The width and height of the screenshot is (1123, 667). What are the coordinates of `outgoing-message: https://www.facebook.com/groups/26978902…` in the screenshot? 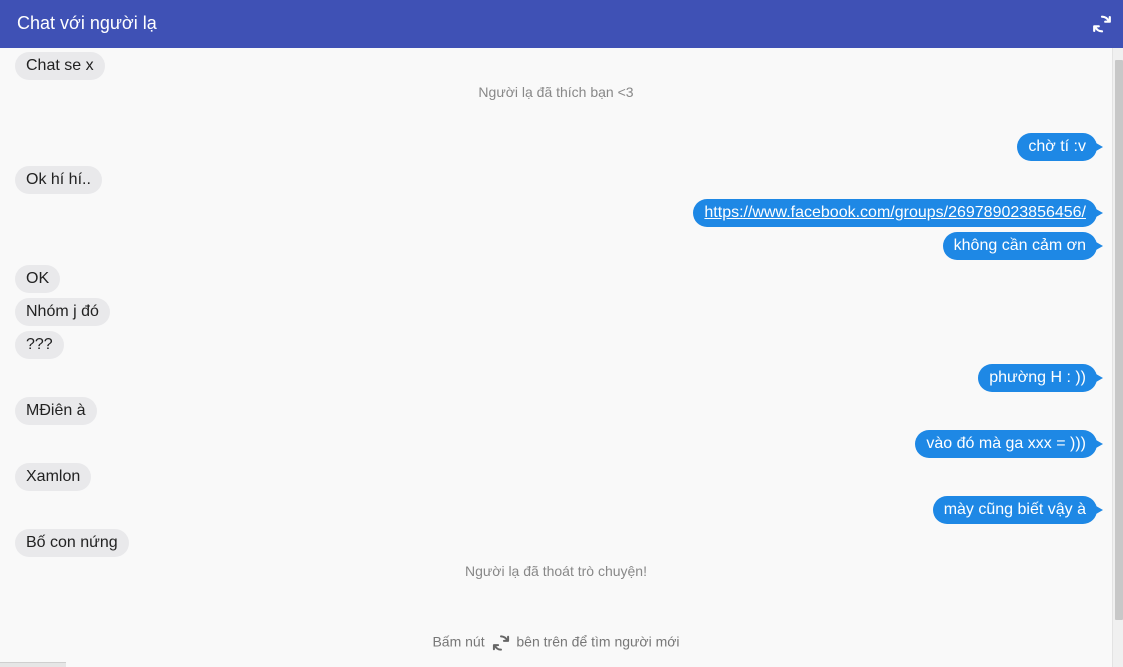 It's located at (898, 213).